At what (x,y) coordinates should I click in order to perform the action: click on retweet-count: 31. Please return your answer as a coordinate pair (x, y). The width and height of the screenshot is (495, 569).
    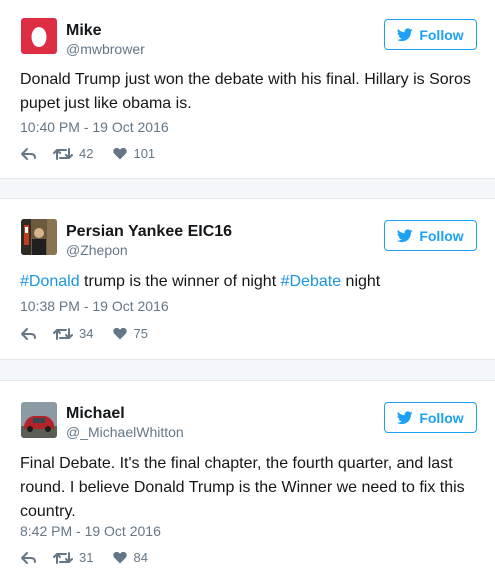
    Looking at the image, I should click on (86, 557).